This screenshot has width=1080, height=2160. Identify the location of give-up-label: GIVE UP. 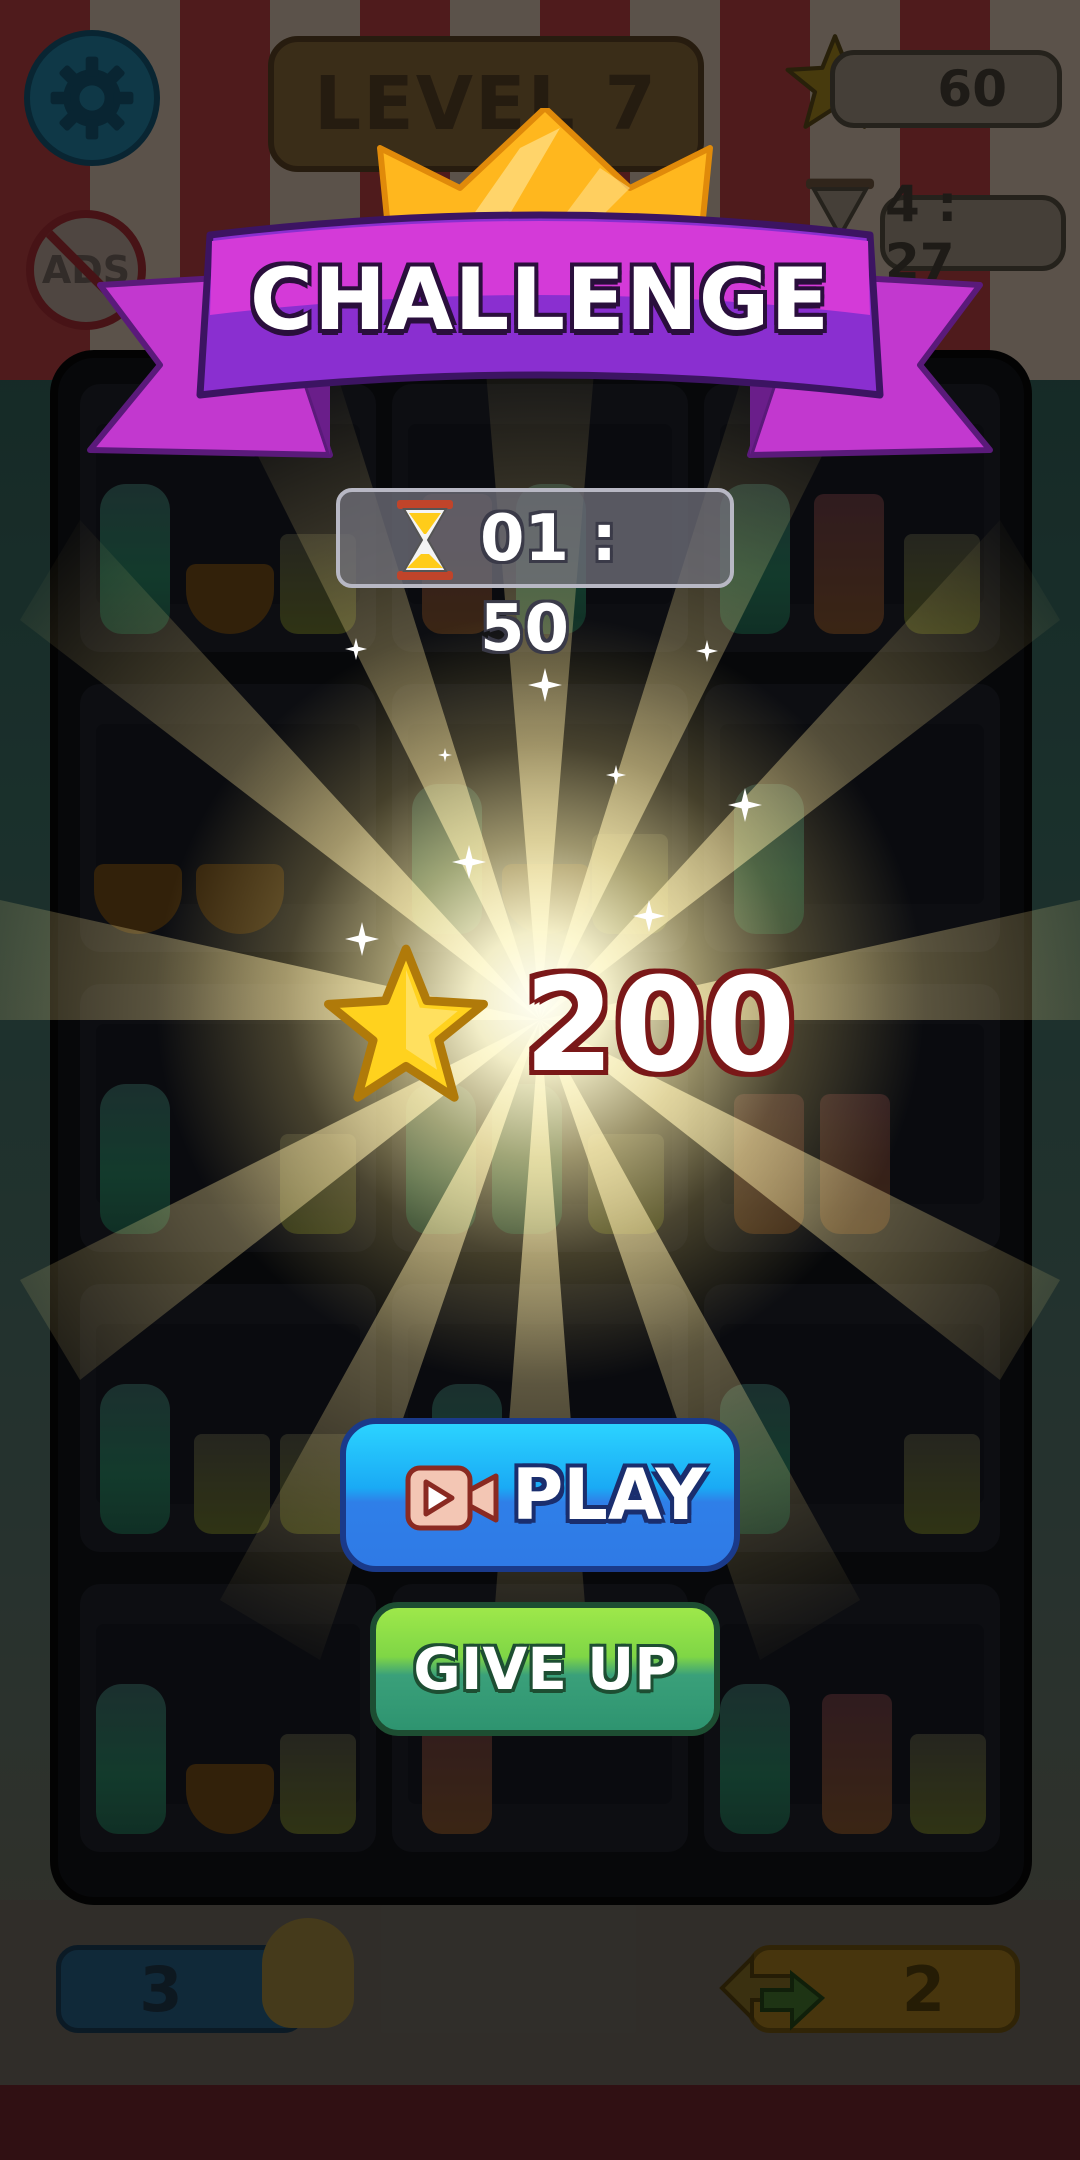
(545, 1669).